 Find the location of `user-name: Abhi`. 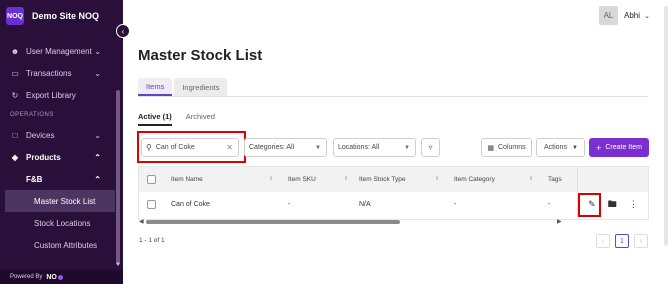

user-name: Abhi is located at coordinates (632, 15).